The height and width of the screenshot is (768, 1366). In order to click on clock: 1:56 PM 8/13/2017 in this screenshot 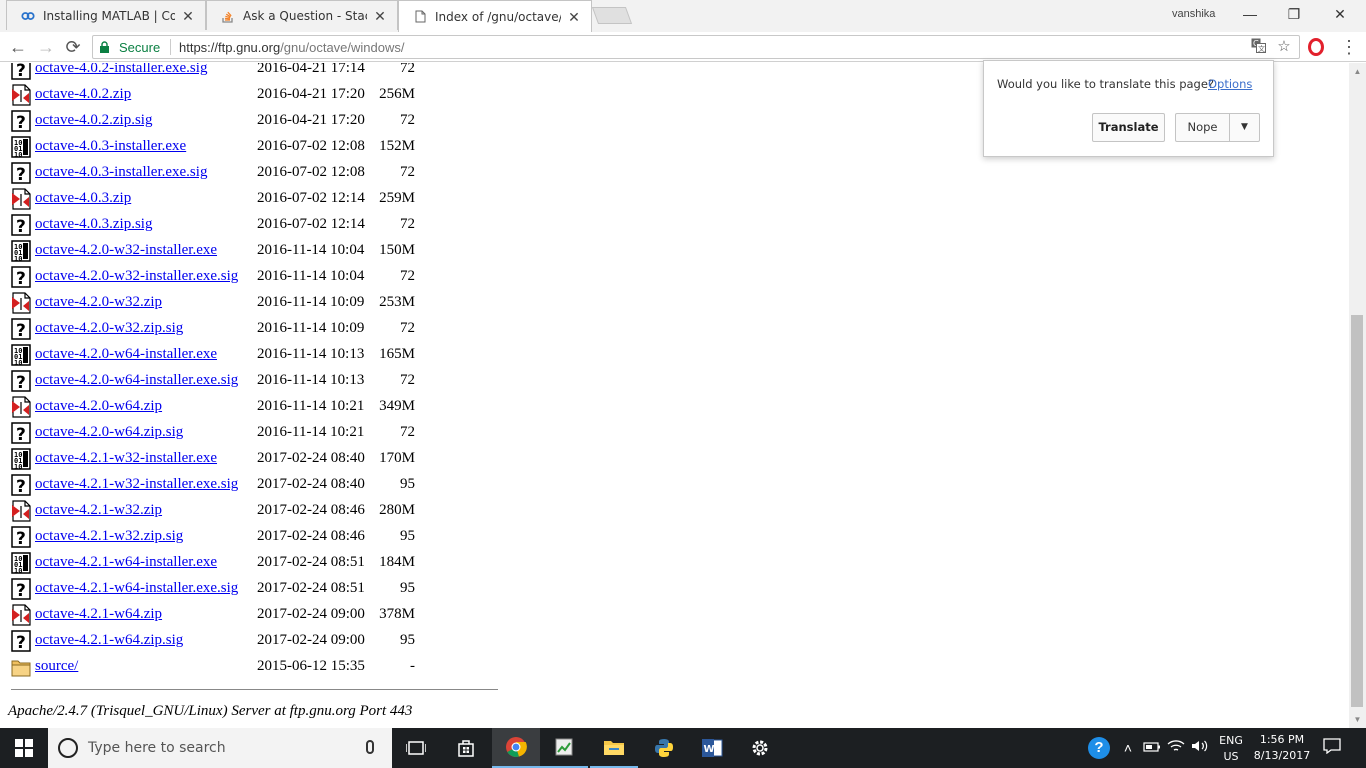, I will do `click(1282, 747)`.